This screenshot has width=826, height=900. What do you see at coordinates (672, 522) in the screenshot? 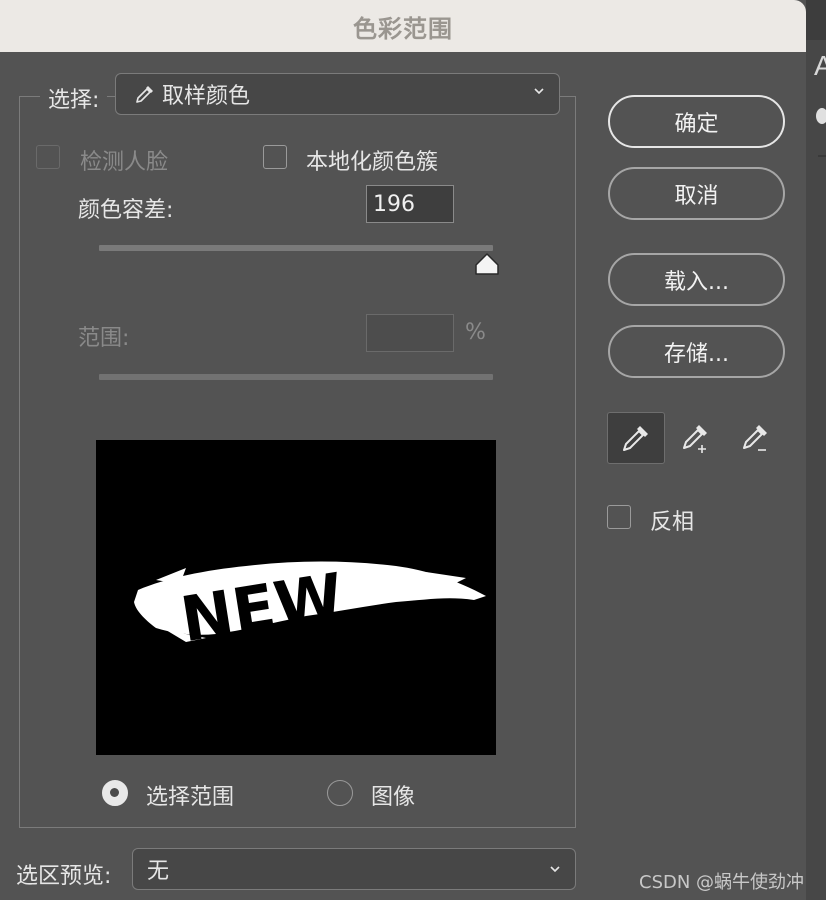
I see `invert-label: 反相` at bounding box center [672, 522].